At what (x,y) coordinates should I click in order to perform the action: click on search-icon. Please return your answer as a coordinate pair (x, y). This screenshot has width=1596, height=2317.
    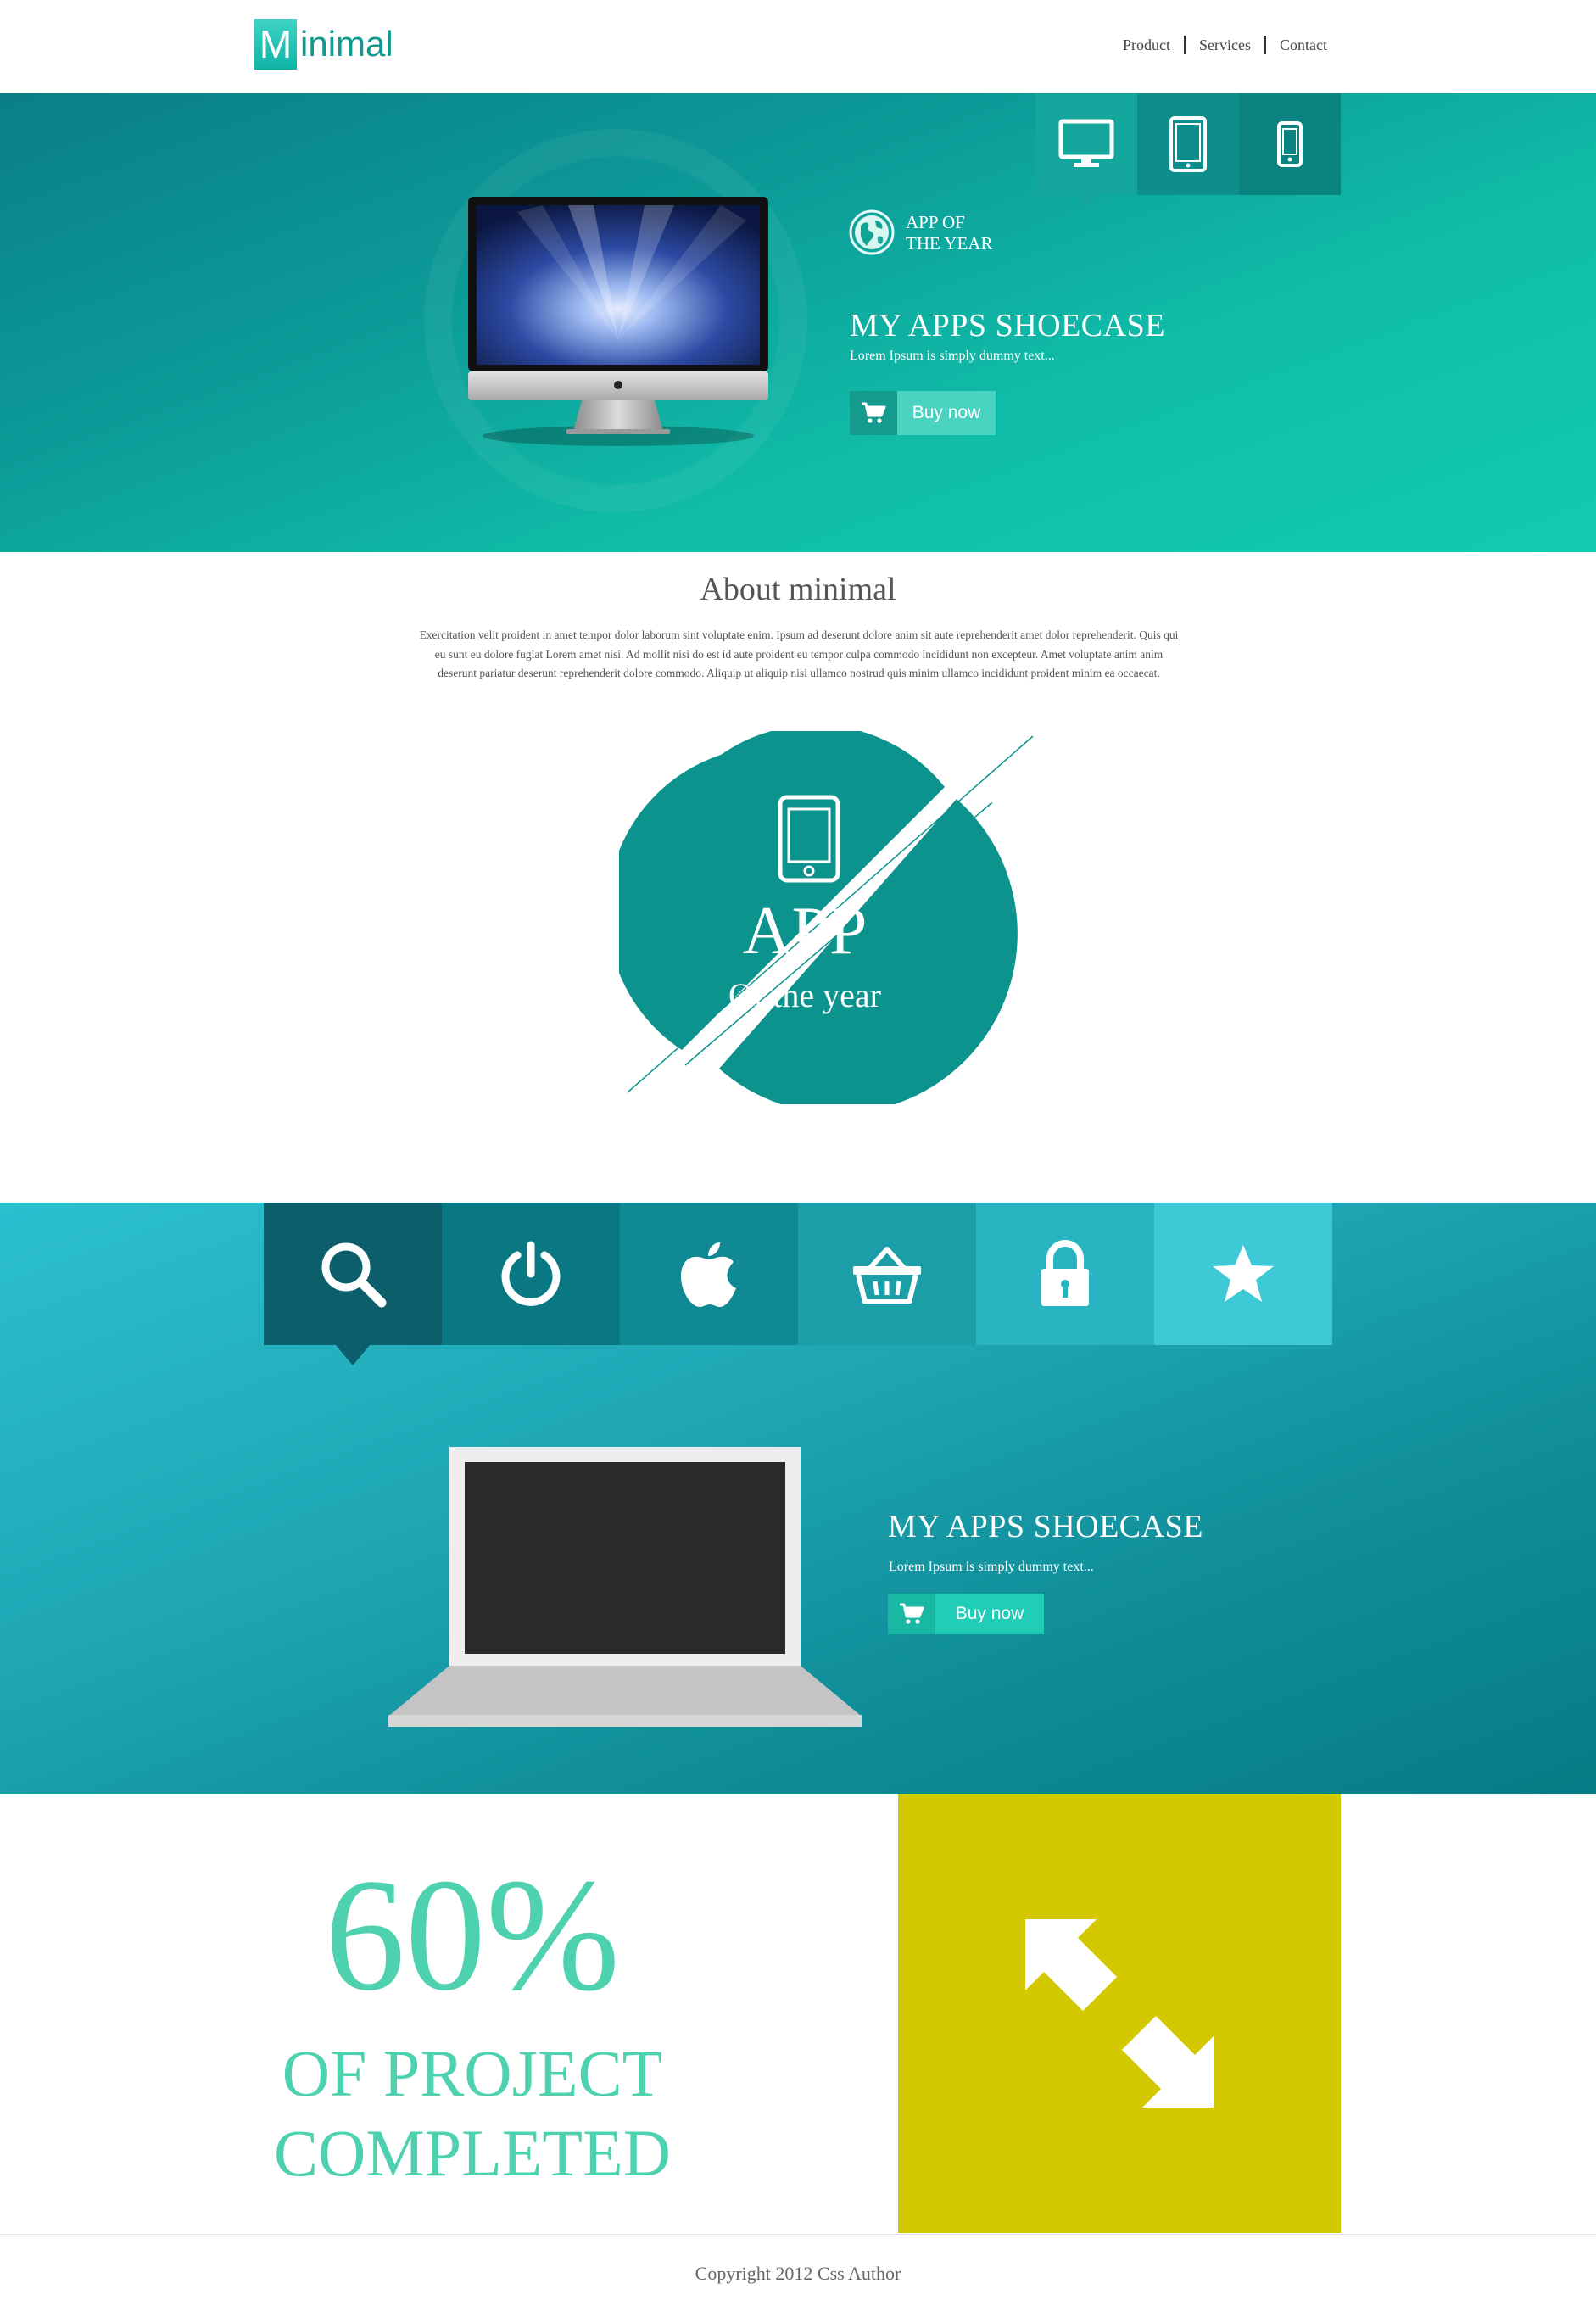
    Looking at the image, I should click on (354, 1275).